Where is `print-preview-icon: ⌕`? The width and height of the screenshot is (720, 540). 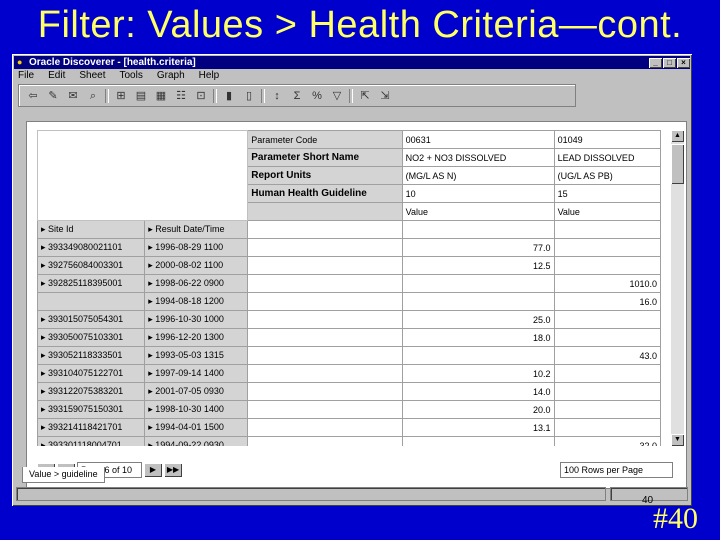
print-preview-icon: ⌕ is located at coordinates (93, 96).